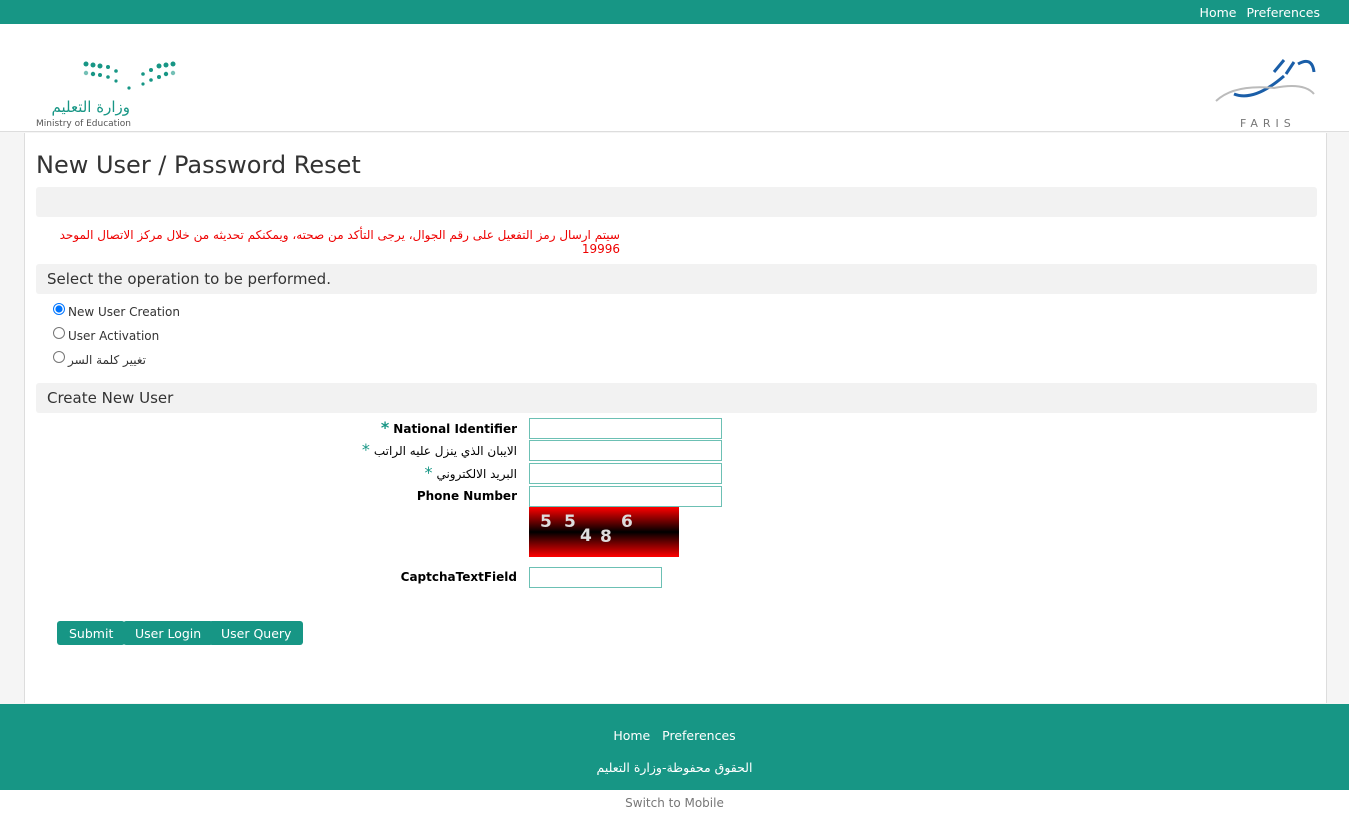 This screenshot has width=1349, height=816. What do you see at coordinates (445, 451) in the screenshot?
I see `label-text: الايبان الذي ينزل عليه الراتب` at bounding box center [445, 451].